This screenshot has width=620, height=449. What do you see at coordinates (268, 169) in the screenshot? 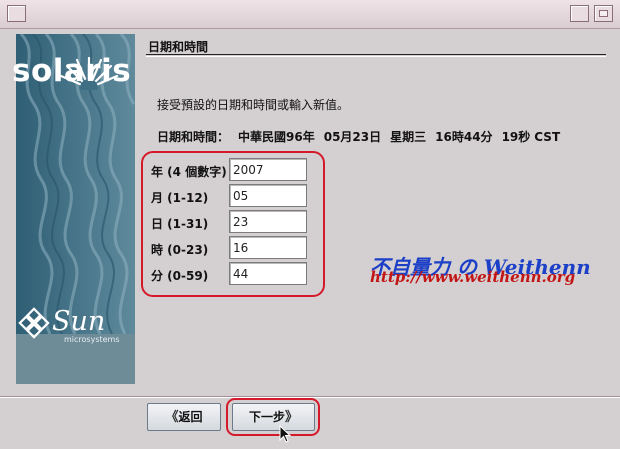
I see `year-input` at bounding box center [268, 169].